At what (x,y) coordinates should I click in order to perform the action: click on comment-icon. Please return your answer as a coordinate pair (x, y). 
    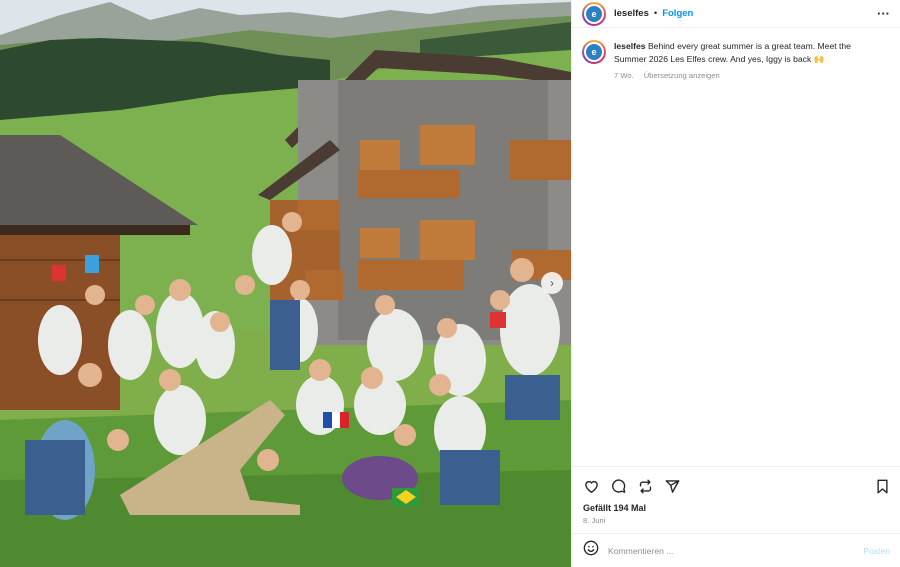
    Looking at the image, I should click on (618, 486).